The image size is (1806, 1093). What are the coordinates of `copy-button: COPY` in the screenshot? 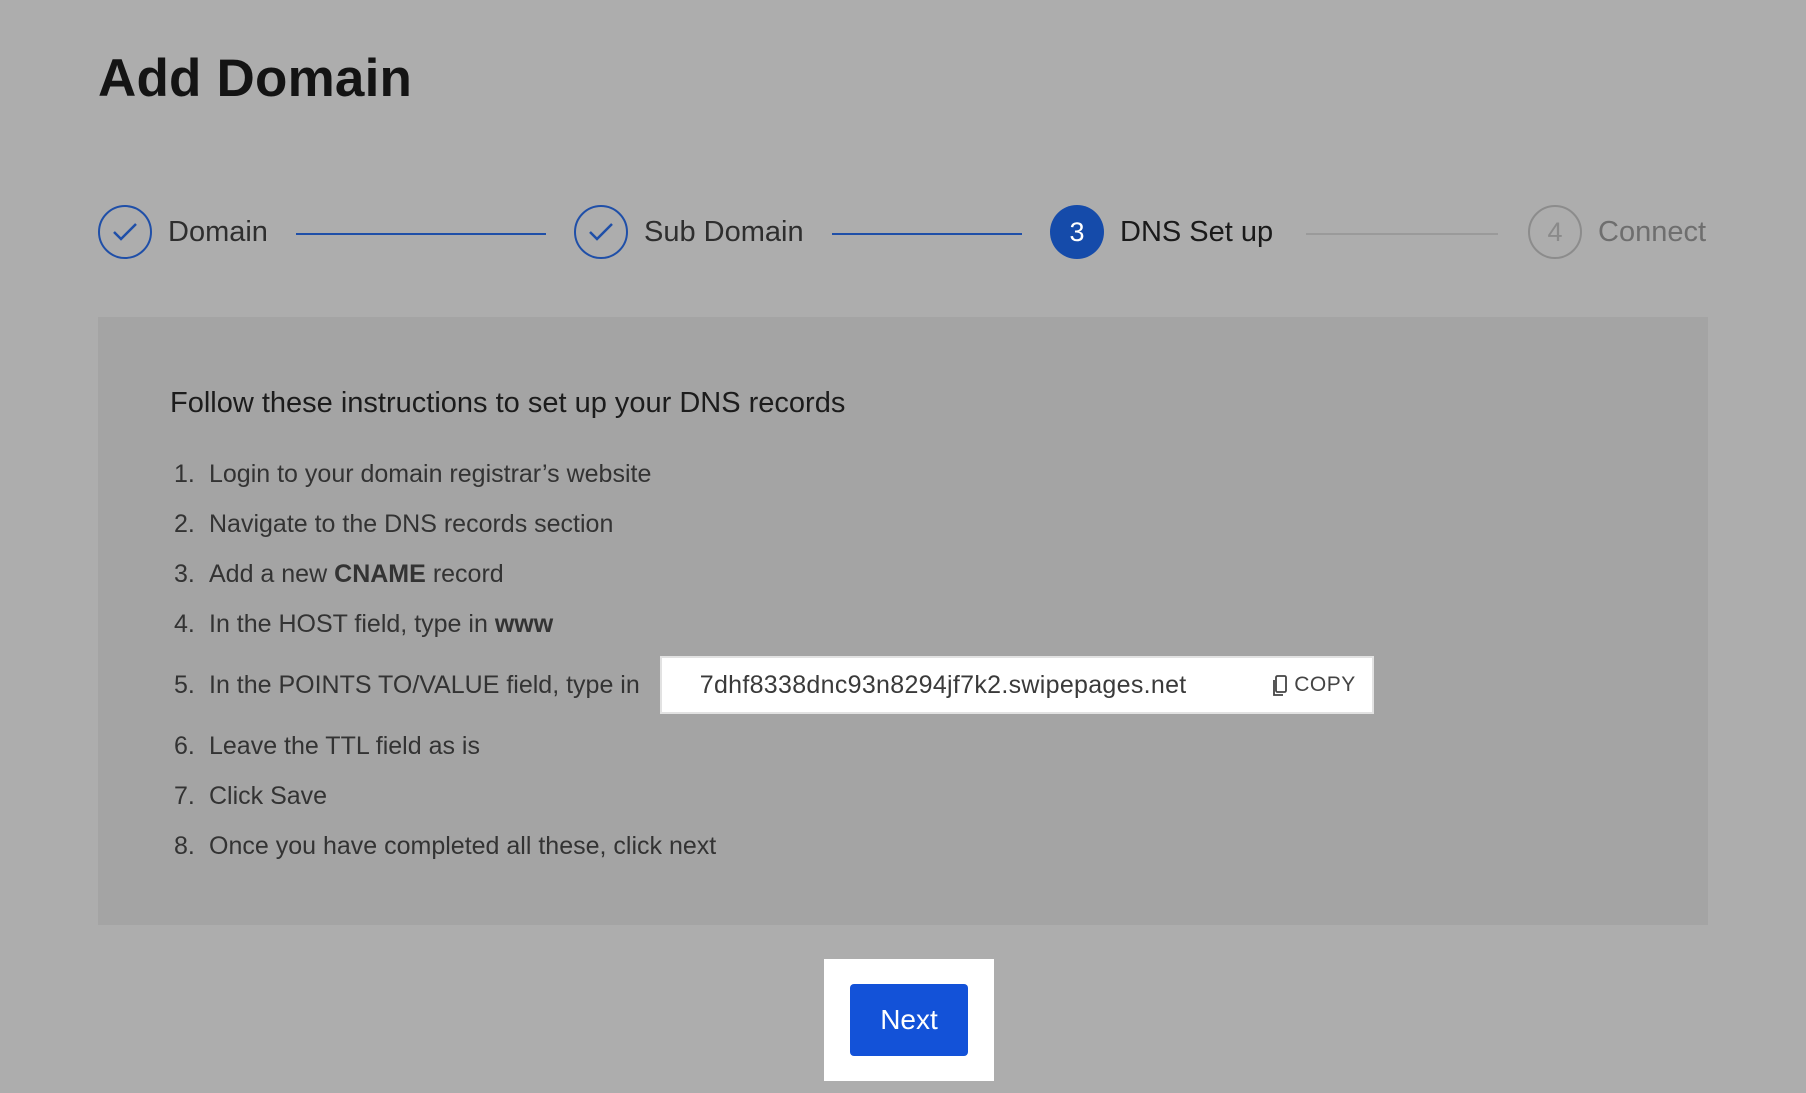 It's located at (1314, 685).